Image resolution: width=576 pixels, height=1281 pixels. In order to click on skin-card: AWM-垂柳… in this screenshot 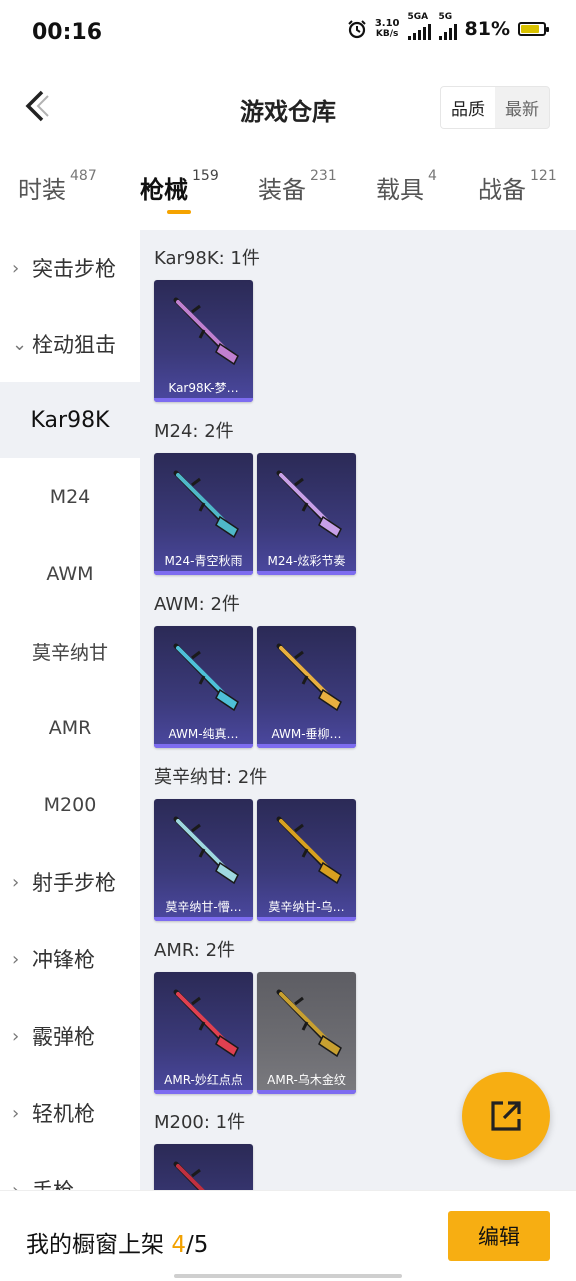, I will do `click(306, 687)`.